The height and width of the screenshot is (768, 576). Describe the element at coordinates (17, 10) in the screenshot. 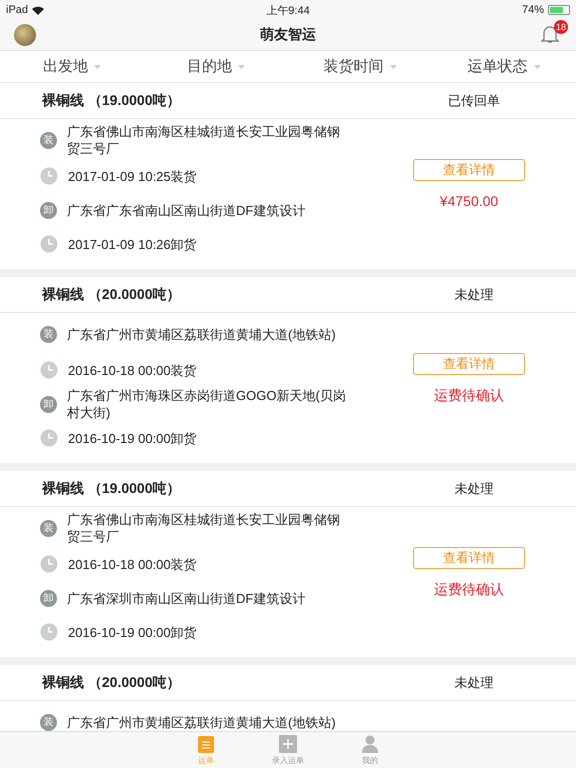

I see `device-name: iPad` at that location.